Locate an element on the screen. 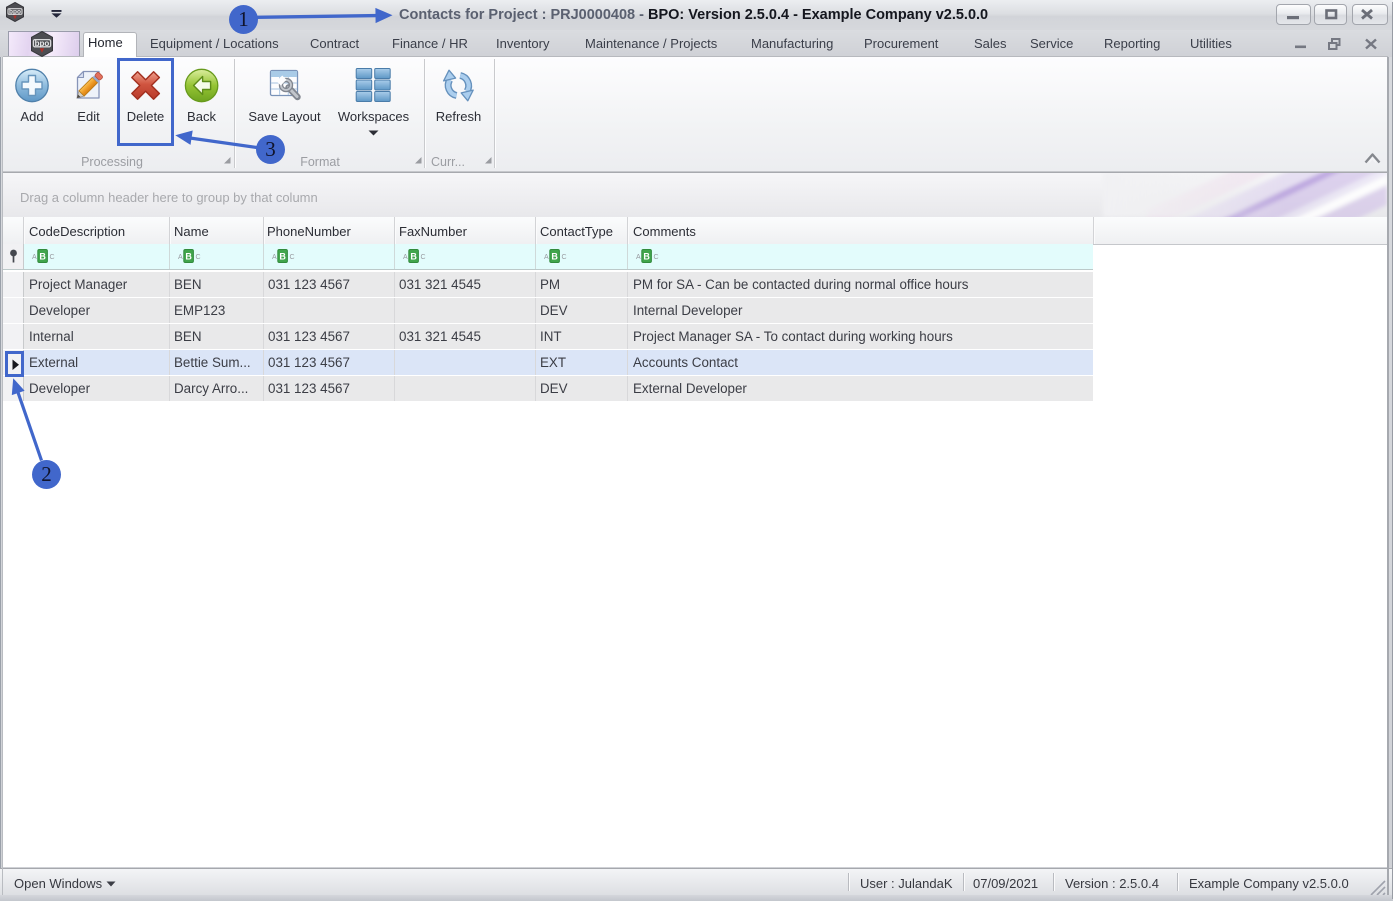 This screenshot has width=1393, height=901. svg-text: A is located at coordinates (34, 257).